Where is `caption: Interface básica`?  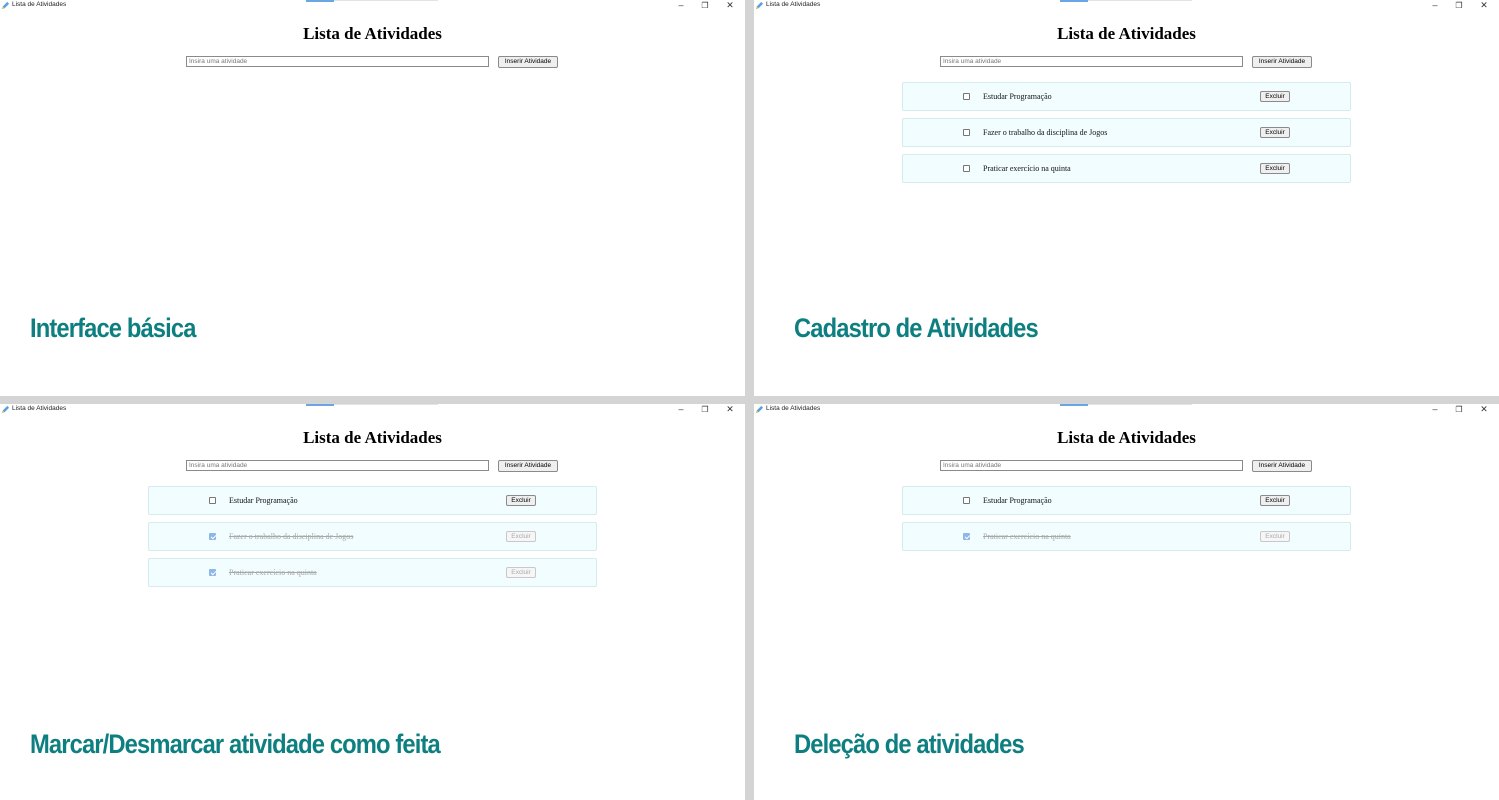 caption: Interface básica is located at coordinates (113, 328).